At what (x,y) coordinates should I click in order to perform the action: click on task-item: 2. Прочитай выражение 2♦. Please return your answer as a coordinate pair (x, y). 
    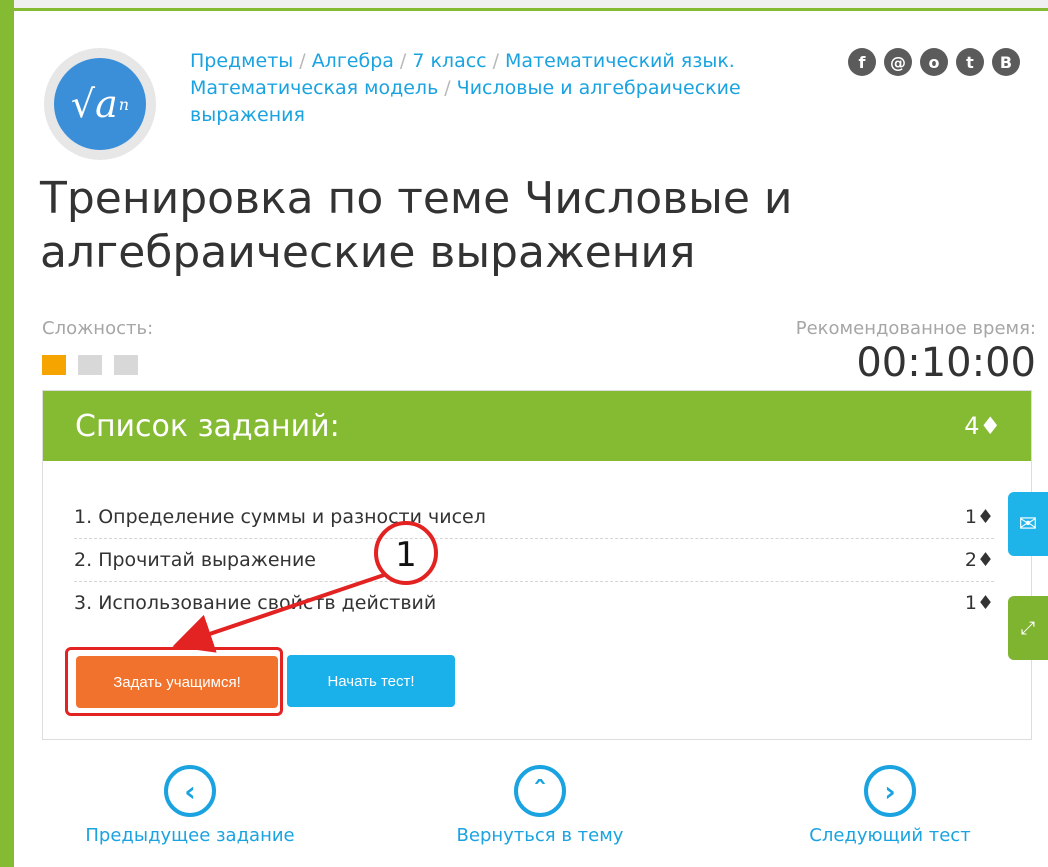
    Looking at the image, I should click on (534, 560).